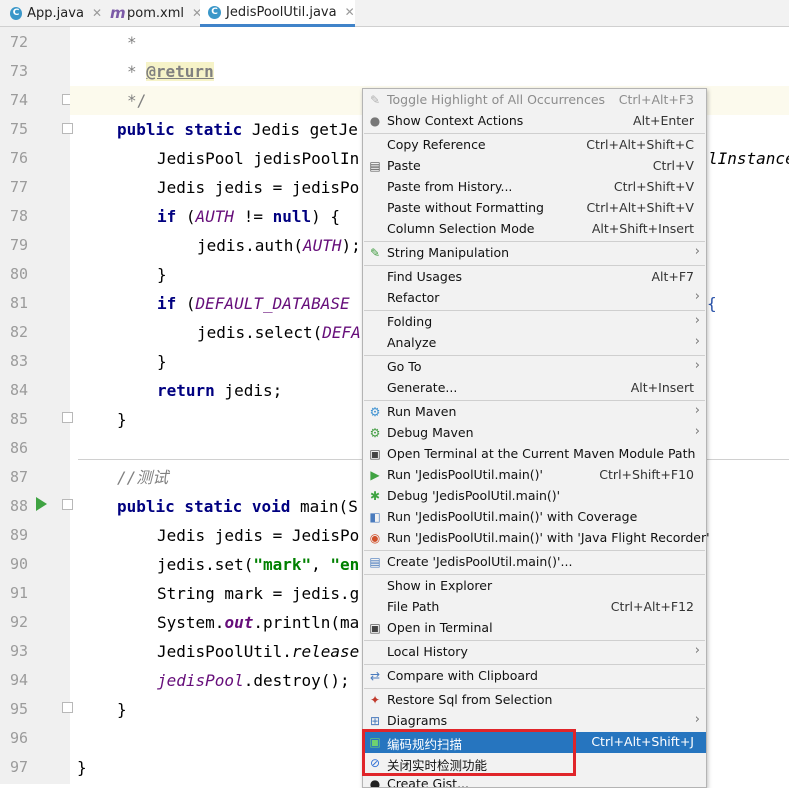 This screenshot has width=789, height=788. What do you see at coordinates (18, 361) in the screenshot?
I see `line-number: 83` at bounding box center [18, 361].